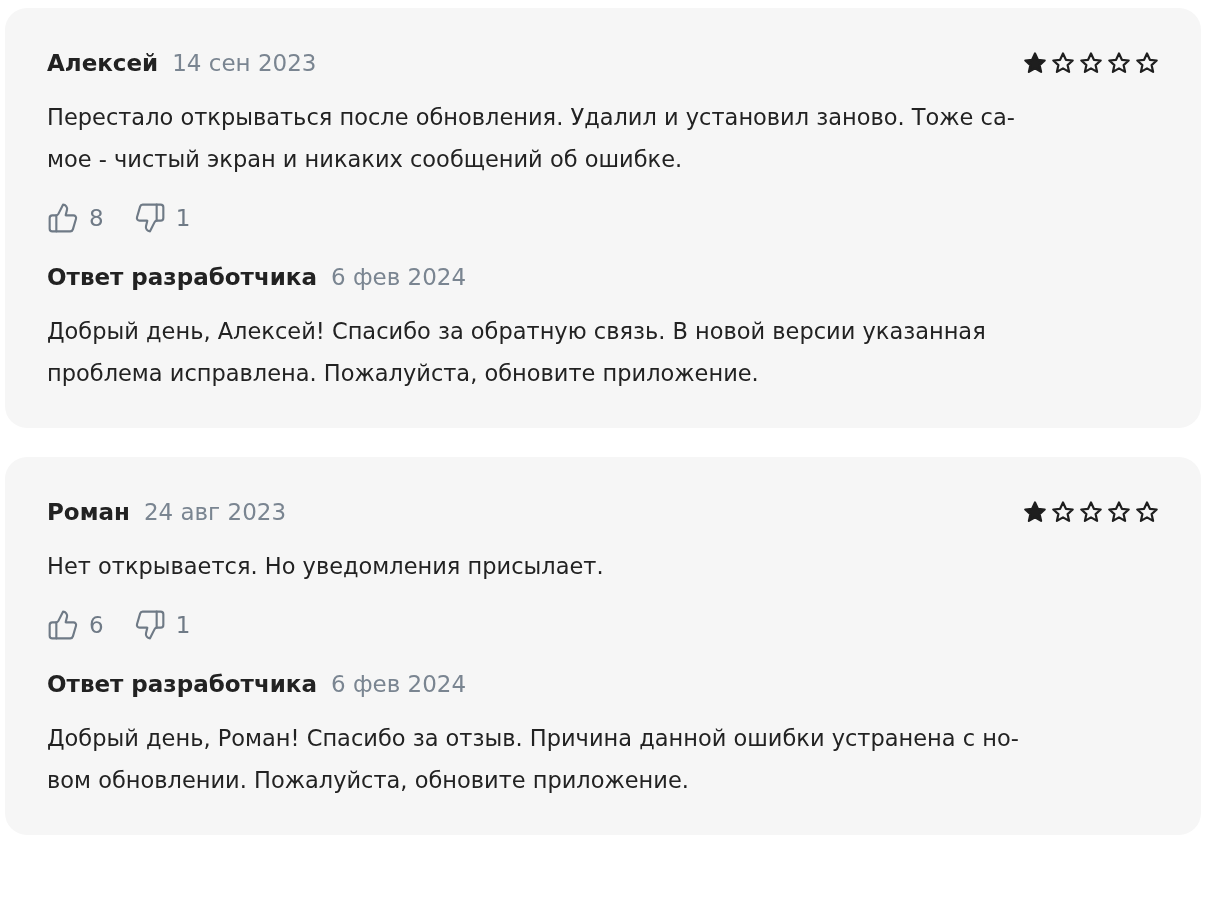  What do you see at coordinates (215, 512) in the screenshot?
I see `review-date: 24 авг 2023` at bounding box center [215, 512].